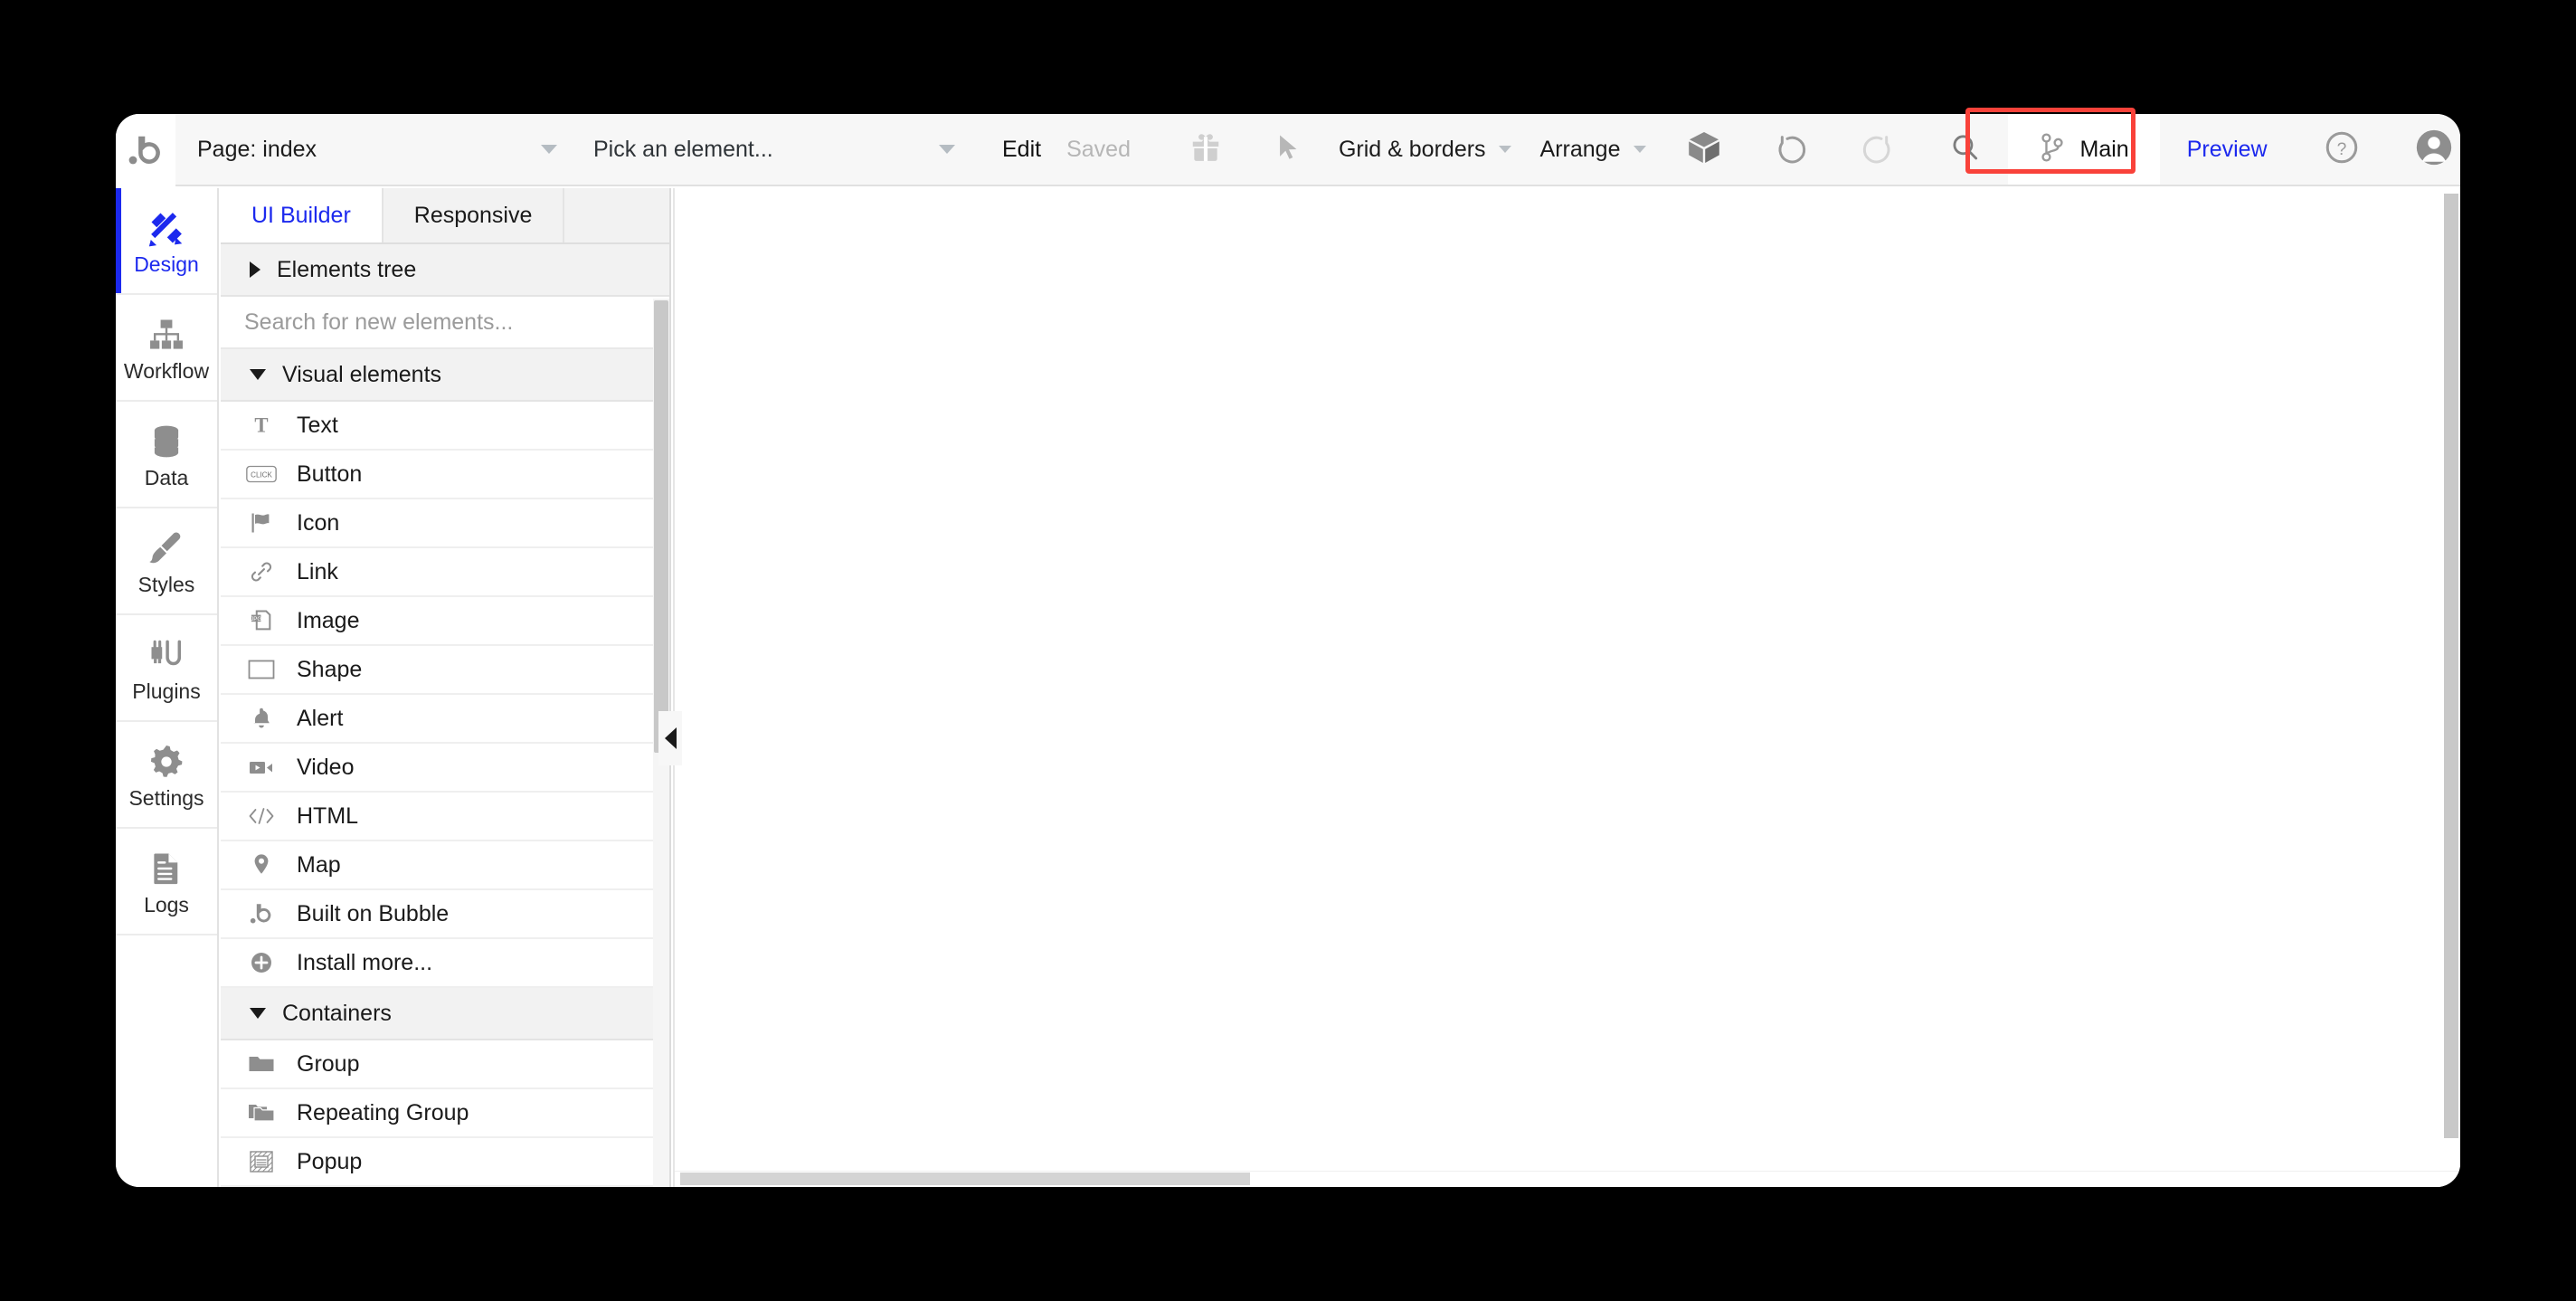 The image size is (2576, 1301). Describe the element at coordinates (261, 865) in the screenshot. I see `map-pin-icon` at that location.